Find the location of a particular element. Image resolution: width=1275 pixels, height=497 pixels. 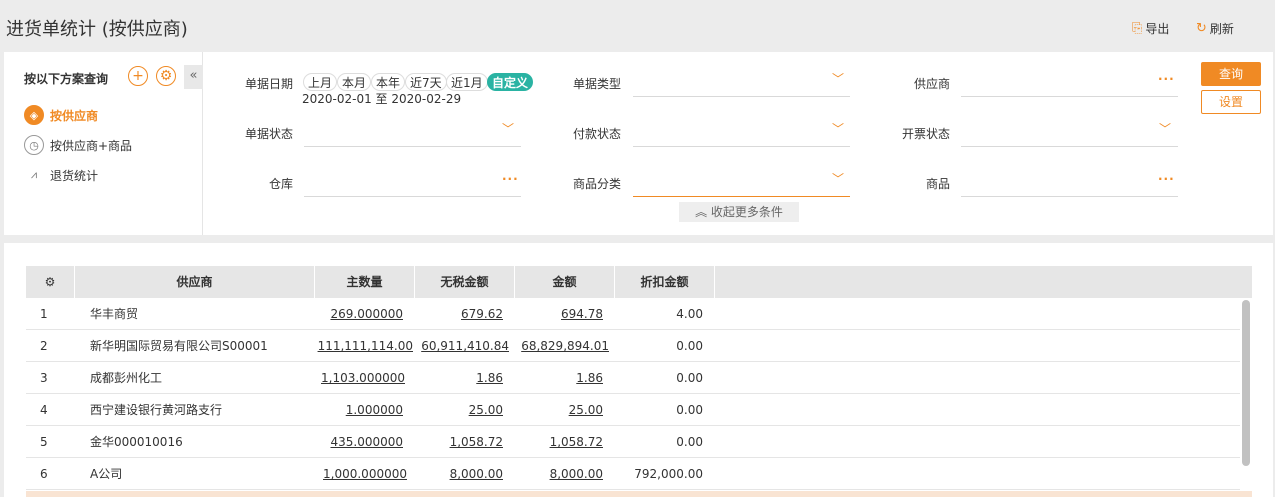

refresh-button: ↻ 刷新 is located at coordinates (1215, 28).